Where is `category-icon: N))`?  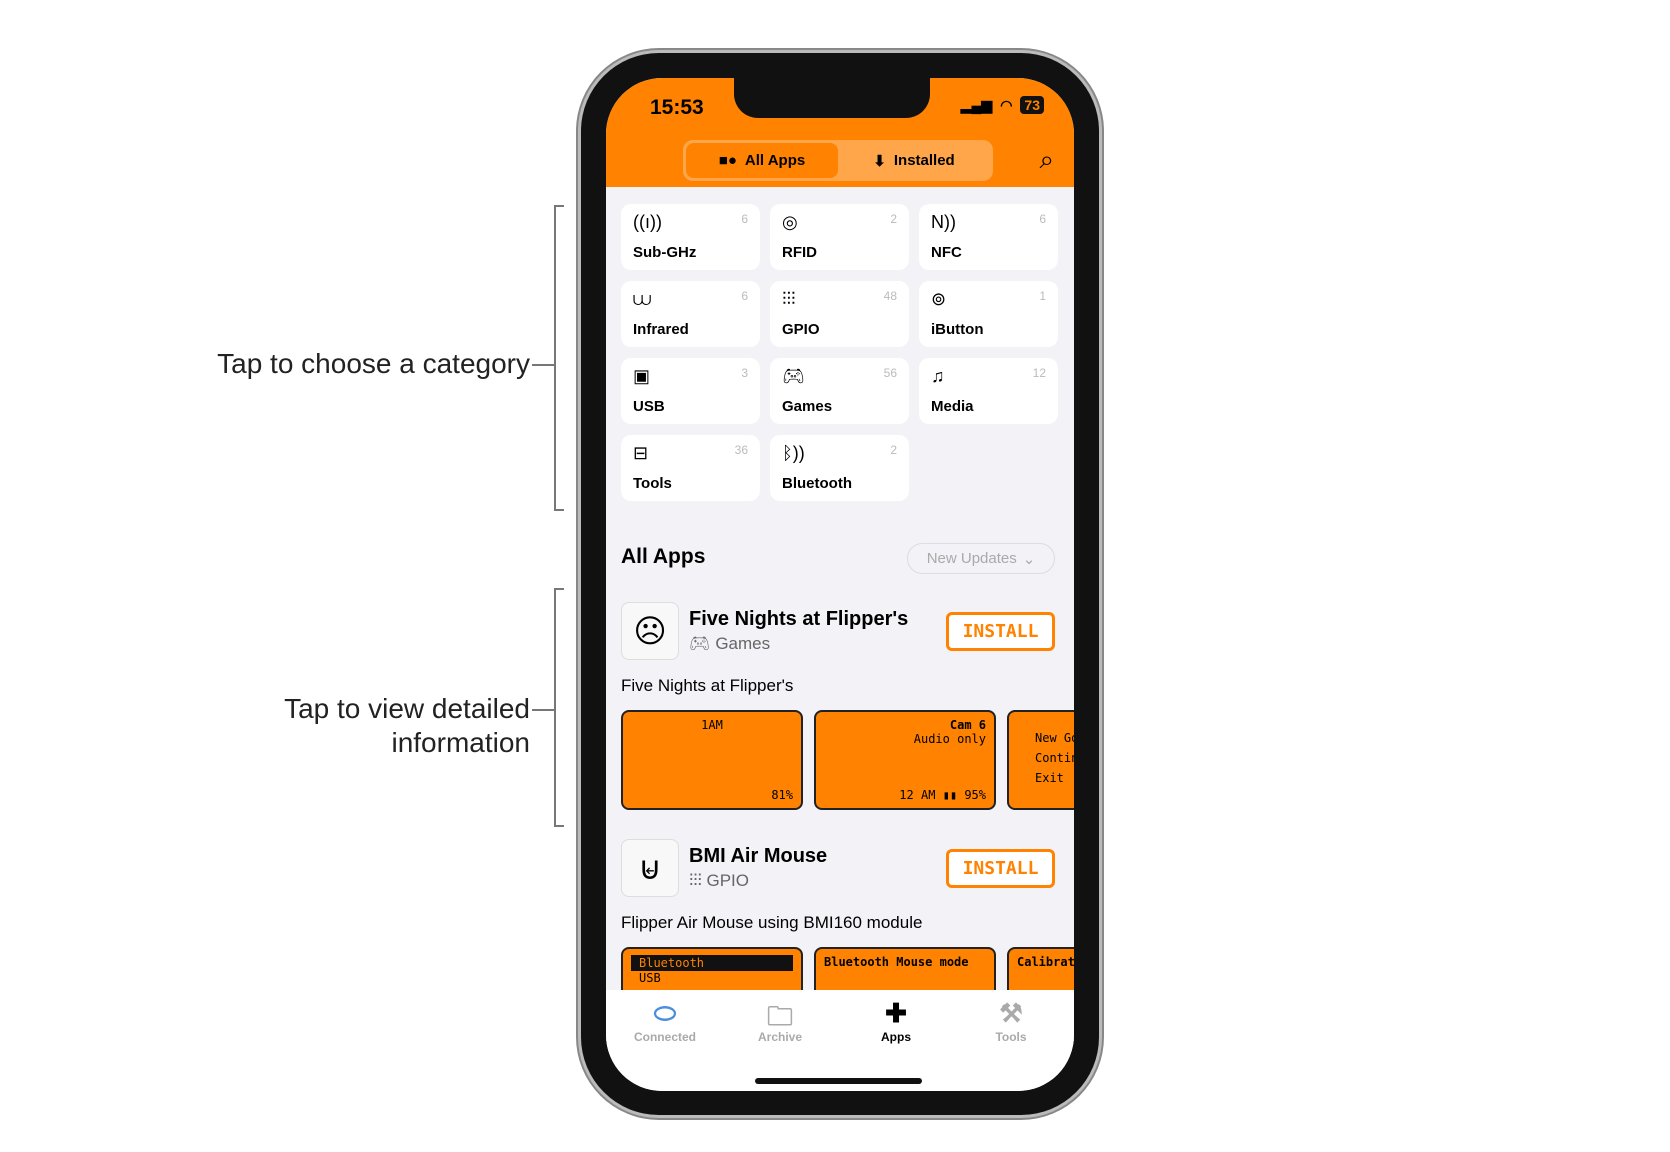
category-icon: N)) is located at coordinates (943, 222).